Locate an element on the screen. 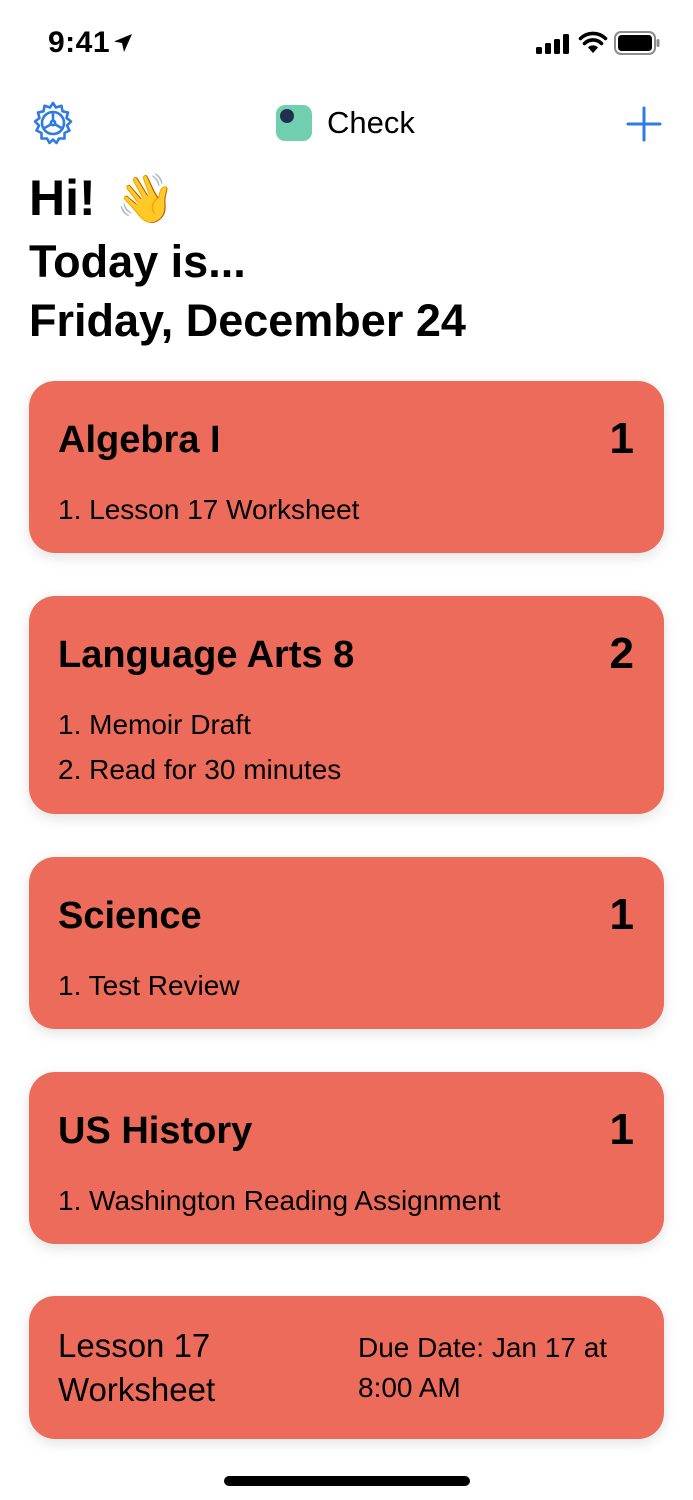 The height and width of the screenshot is (1500, 693). today-date: Friday, December 24 is located at coordinates (247, 320).